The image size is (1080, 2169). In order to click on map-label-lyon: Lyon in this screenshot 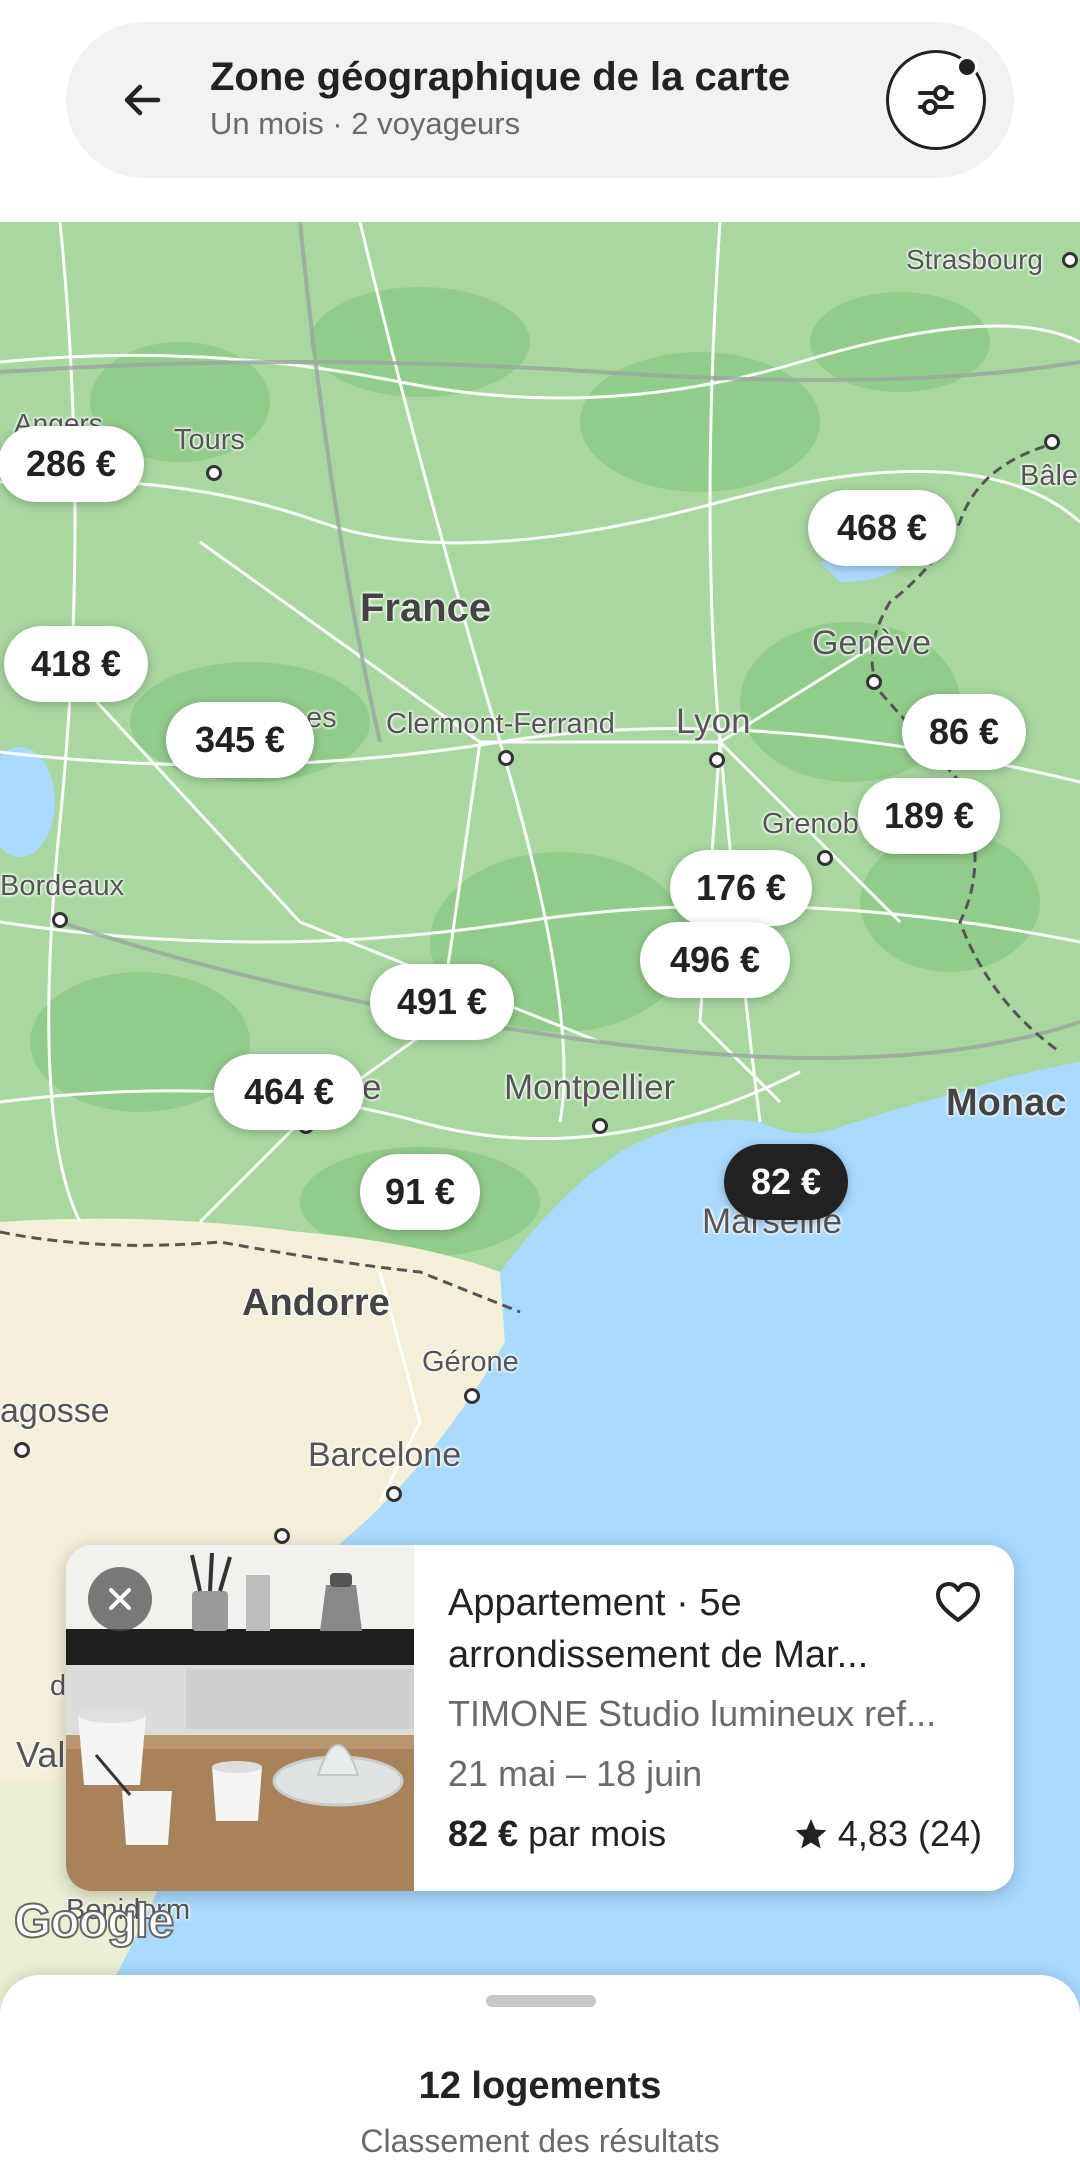, I will do `click(713, 721)`.